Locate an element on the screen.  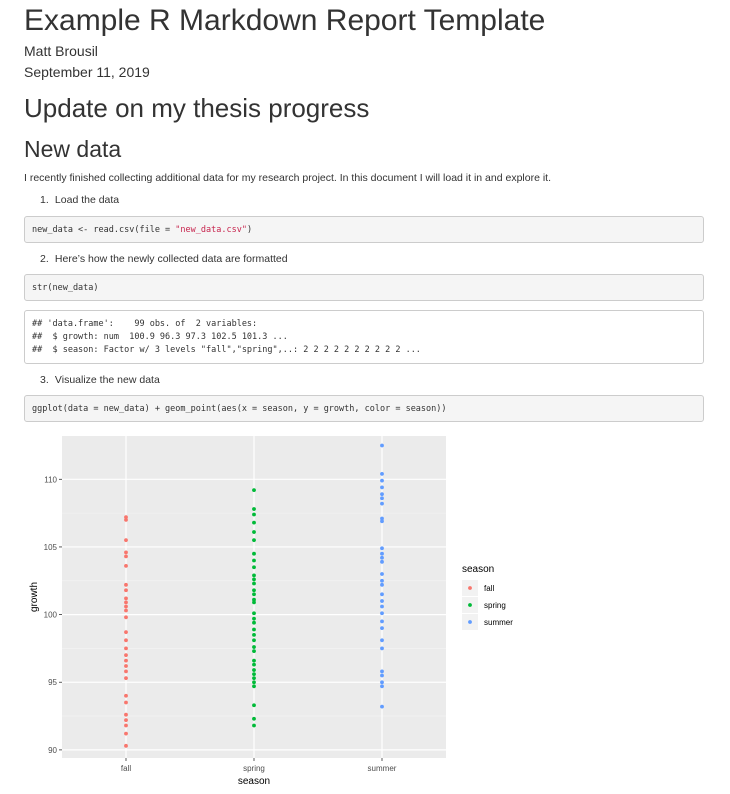
section-heading: Update on my thesis progress is located at coordinates (197, 108).